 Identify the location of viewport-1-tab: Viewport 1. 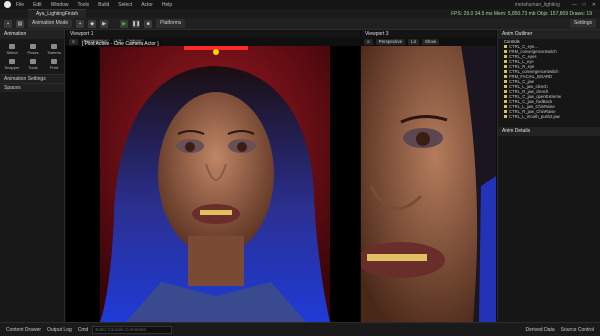
(213, 34).